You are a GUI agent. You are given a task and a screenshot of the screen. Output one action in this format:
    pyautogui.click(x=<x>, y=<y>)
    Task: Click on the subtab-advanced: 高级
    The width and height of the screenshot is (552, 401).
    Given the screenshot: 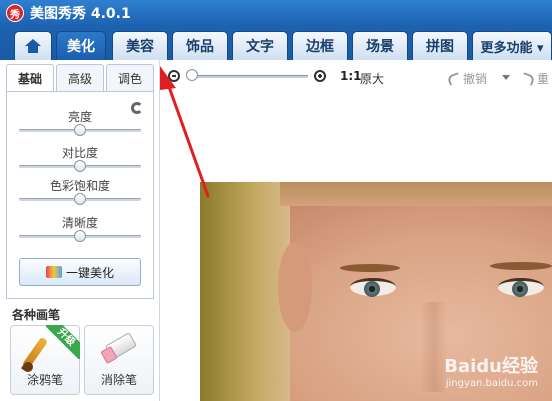 What is the action you would take?
    pyautogui.click(x=80, y=78)
    